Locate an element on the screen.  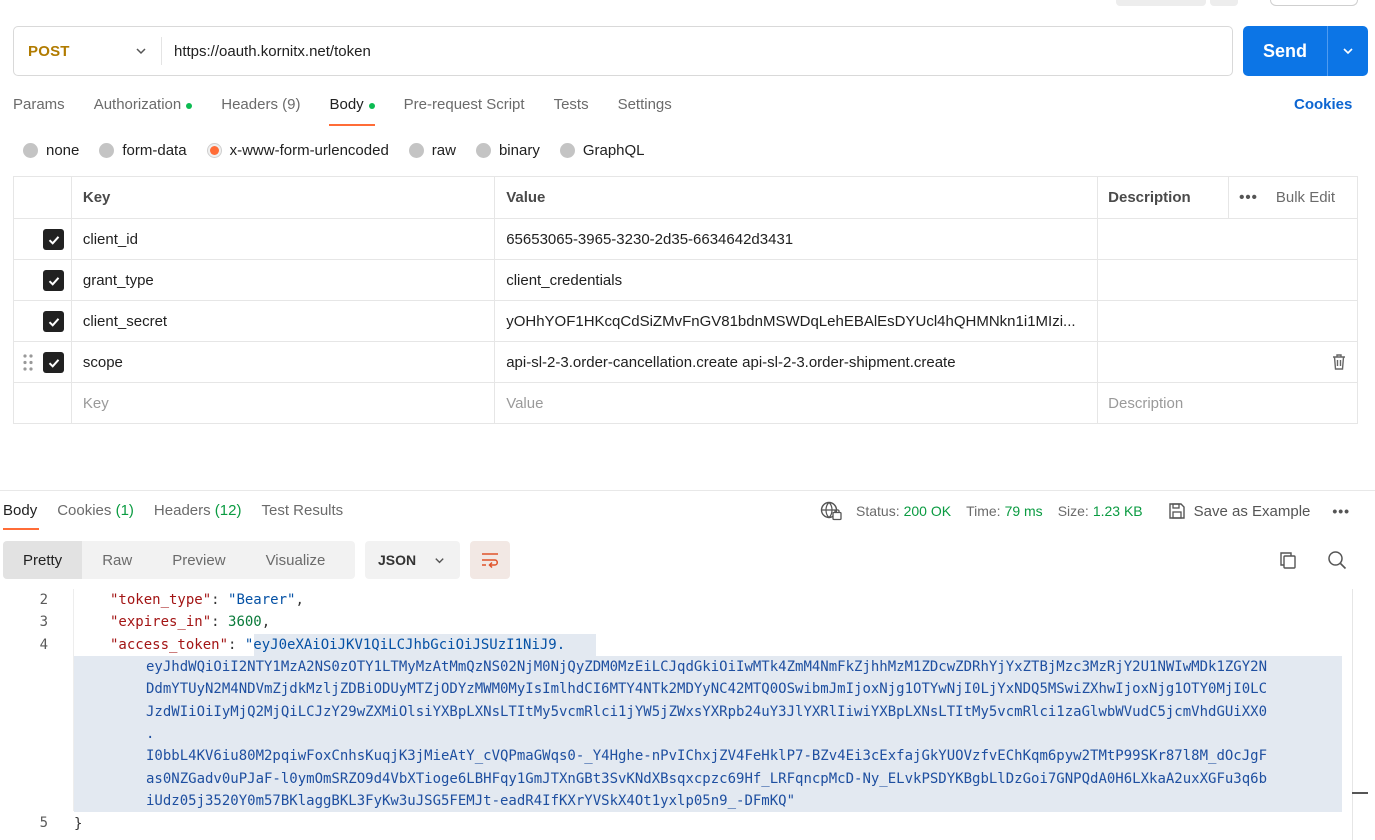
line-numbers: 2 3 4 5 is located at coordinates (43, 711).